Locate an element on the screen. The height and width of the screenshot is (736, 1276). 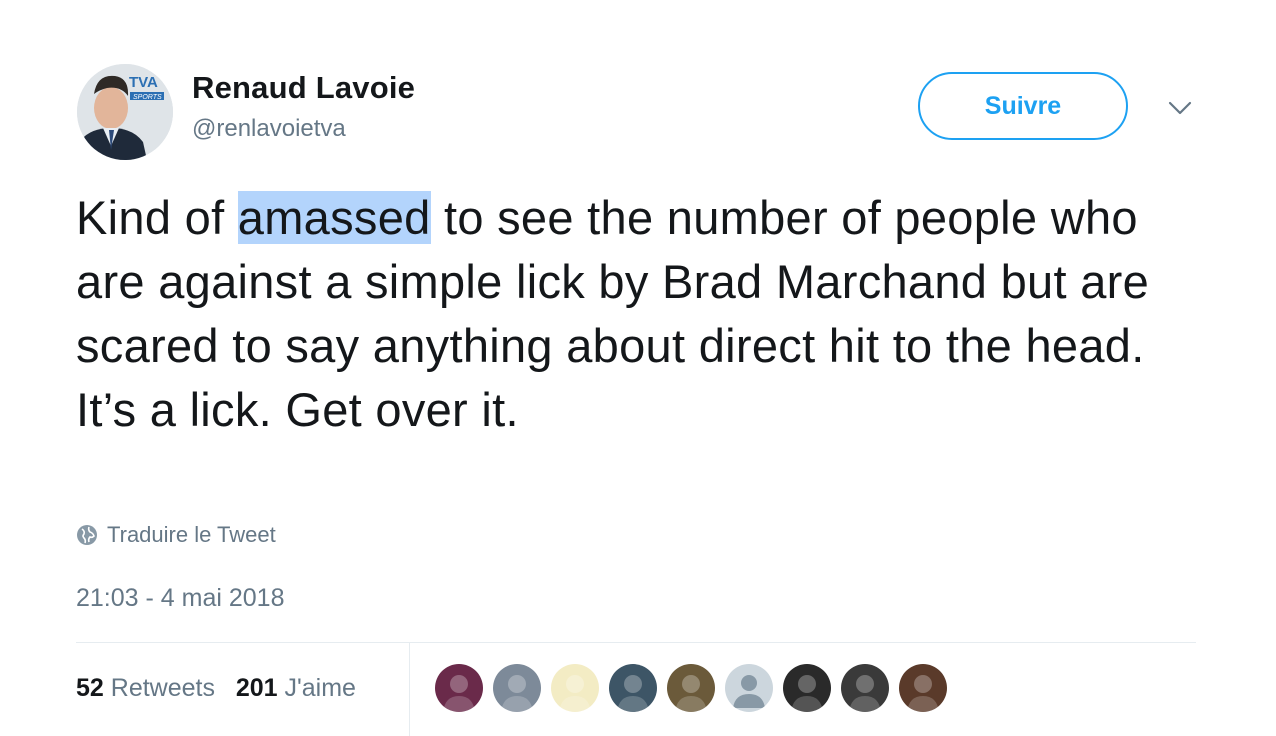
tweet-timestamp: 21:03 - 4 mai 2018 is located at coordinates (180, 598).